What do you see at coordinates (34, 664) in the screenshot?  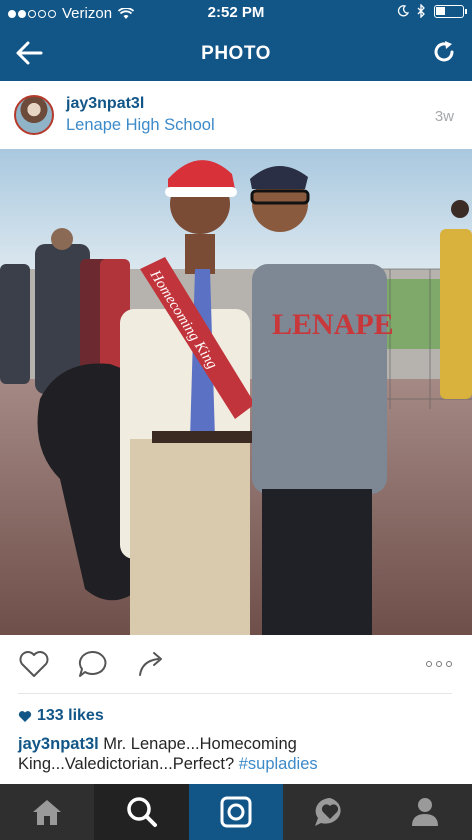 I see `heart-icon` at bounding box center [34, 664].